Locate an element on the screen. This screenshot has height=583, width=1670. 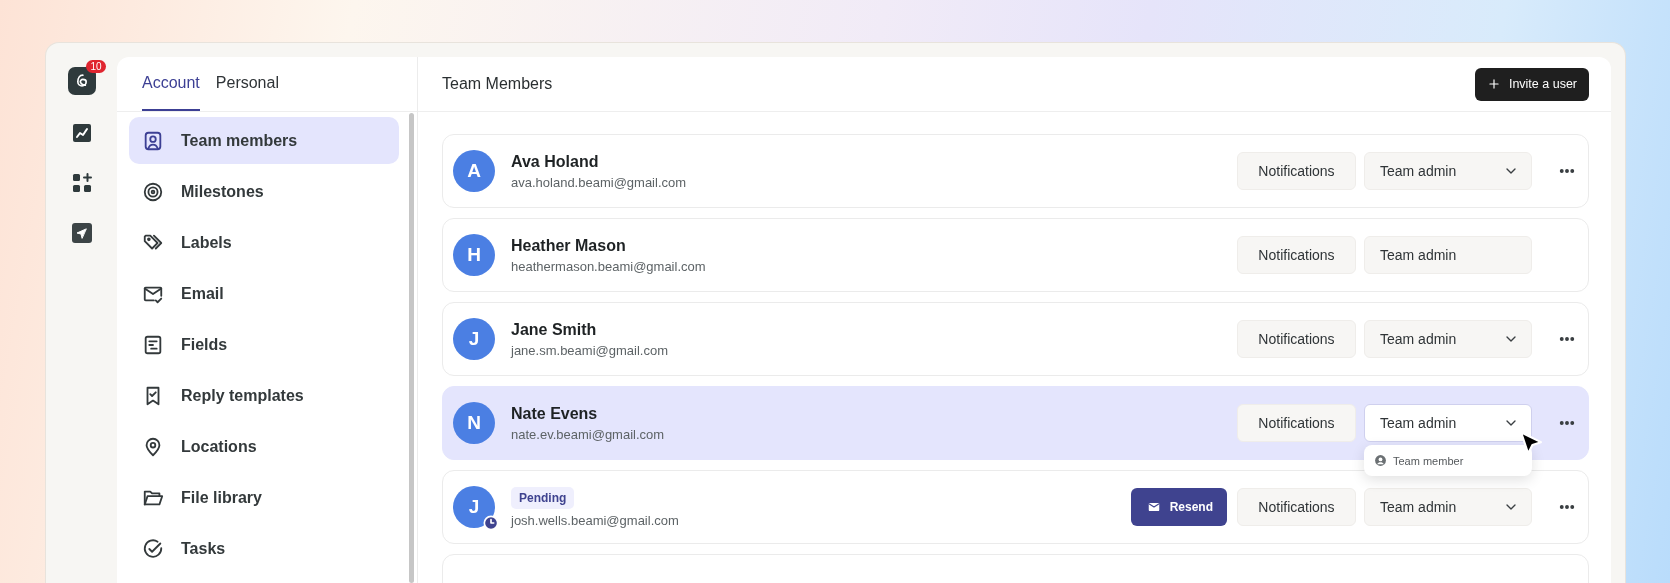
status-badge: Pending is located at coordinates (543, 497).